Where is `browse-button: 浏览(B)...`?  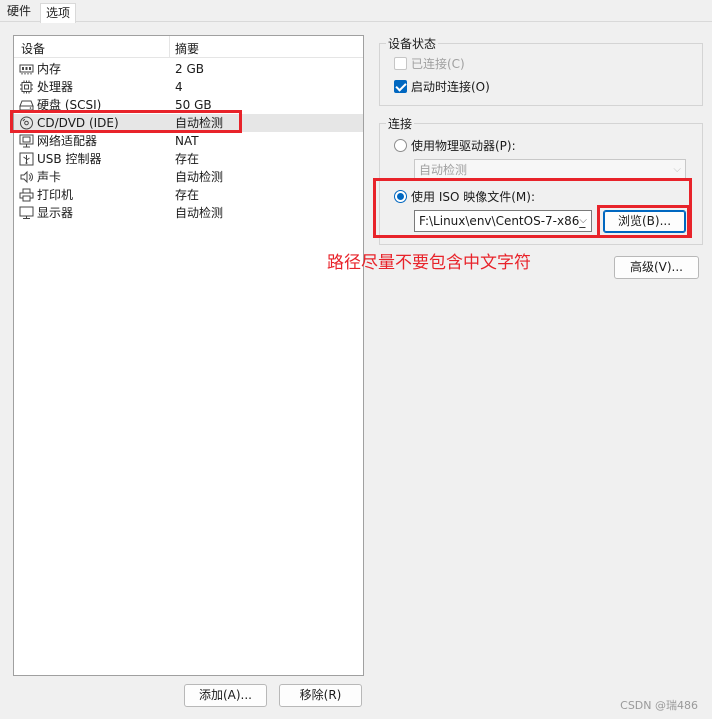
browse-button: 浏览(B)... is located at coordinates (644, 221).